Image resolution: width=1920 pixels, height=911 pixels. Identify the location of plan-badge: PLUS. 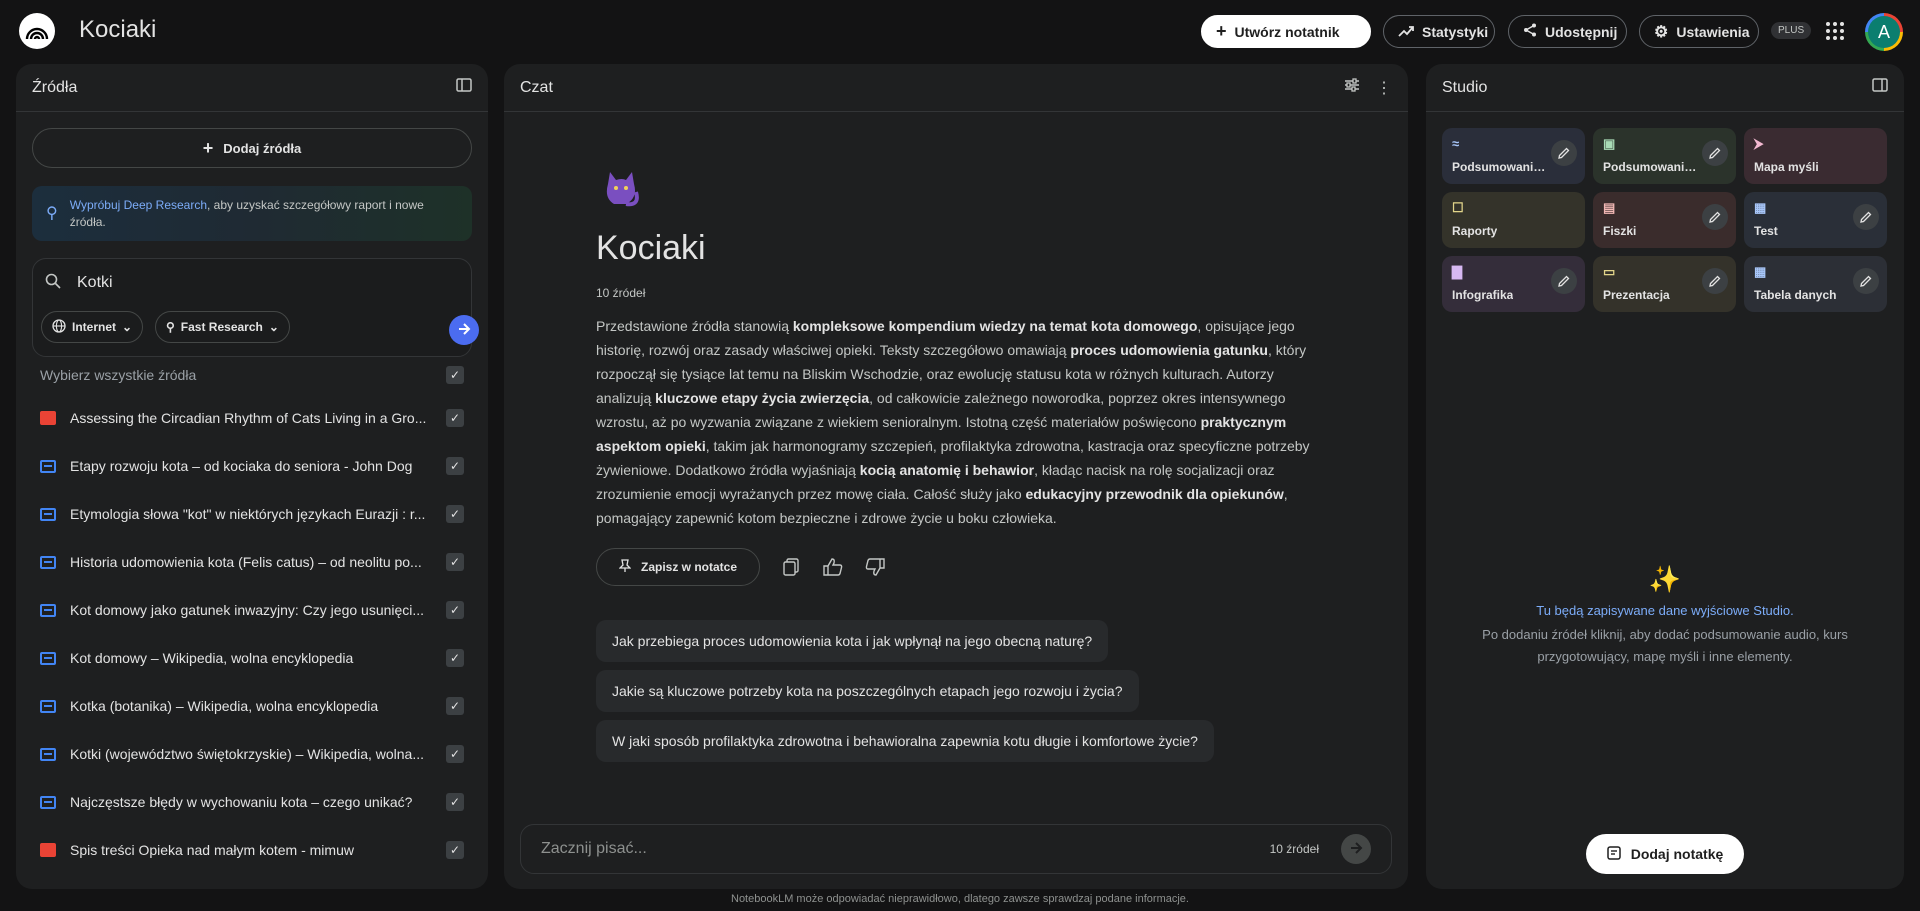
(1791, 30).